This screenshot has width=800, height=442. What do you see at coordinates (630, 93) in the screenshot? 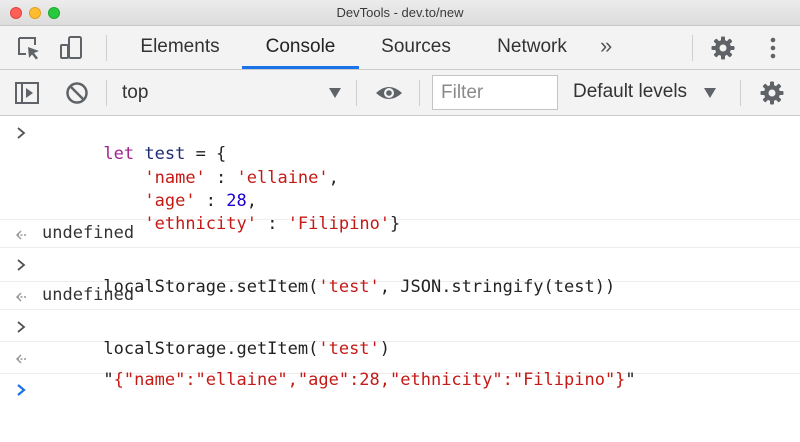
I see `log-levels-select: Default levels` at bounding box center [630, 93].